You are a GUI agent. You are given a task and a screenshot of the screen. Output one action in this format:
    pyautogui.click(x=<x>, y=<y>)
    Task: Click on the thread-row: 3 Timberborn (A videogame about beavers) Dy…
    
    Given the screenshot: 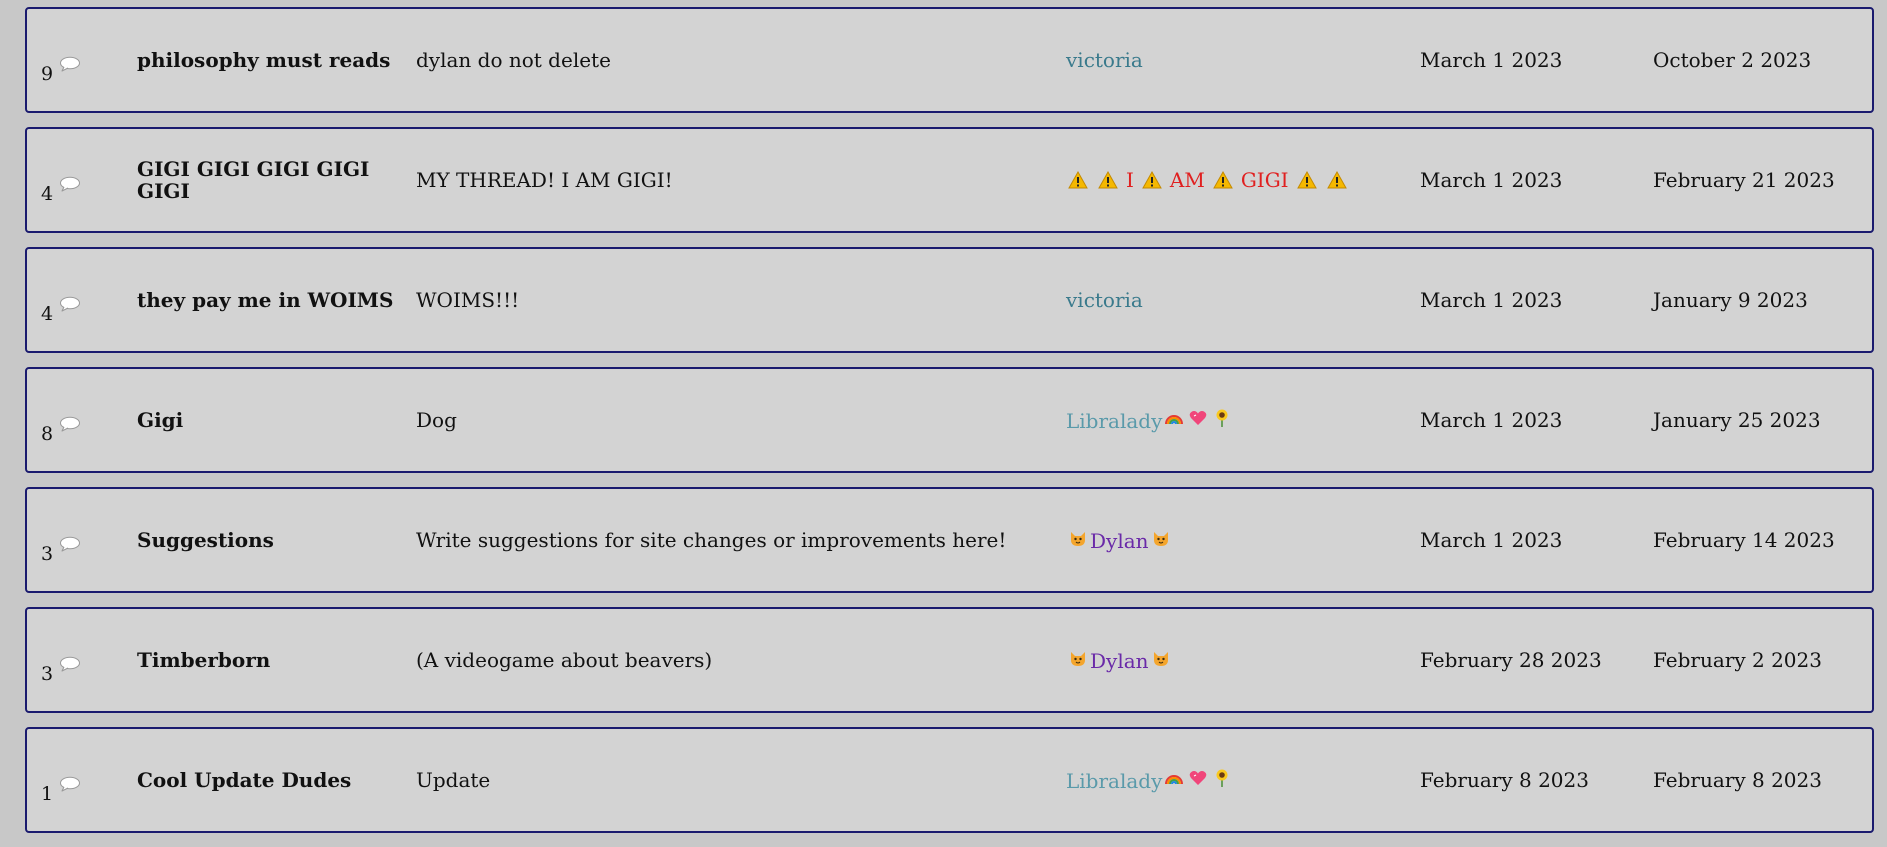 What is the action you would take?
    pyautogui.click(x=949, y=660)
    